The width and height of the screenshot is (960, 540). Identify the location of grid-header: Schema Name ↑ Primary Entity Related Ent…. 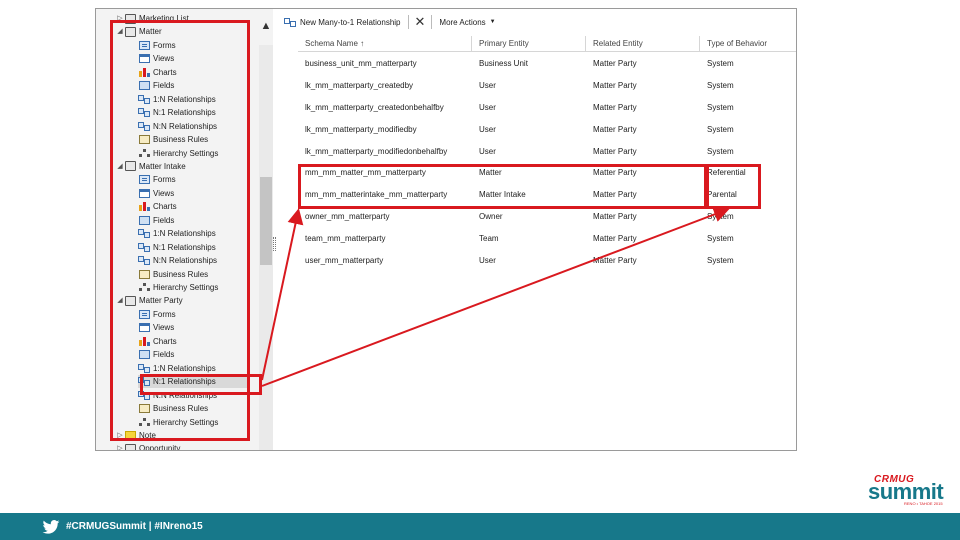
(547, 44).